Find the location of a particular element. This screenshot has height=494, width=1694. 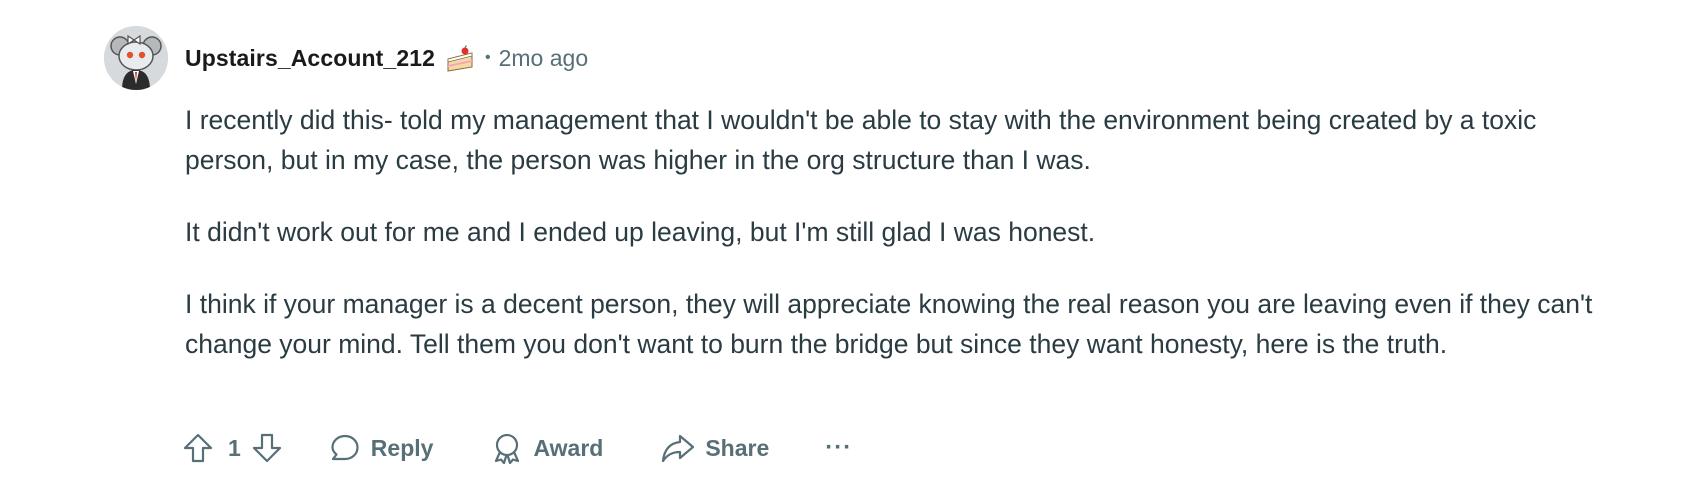

snoo-avatar-icon is located at coordinates (136, 58).